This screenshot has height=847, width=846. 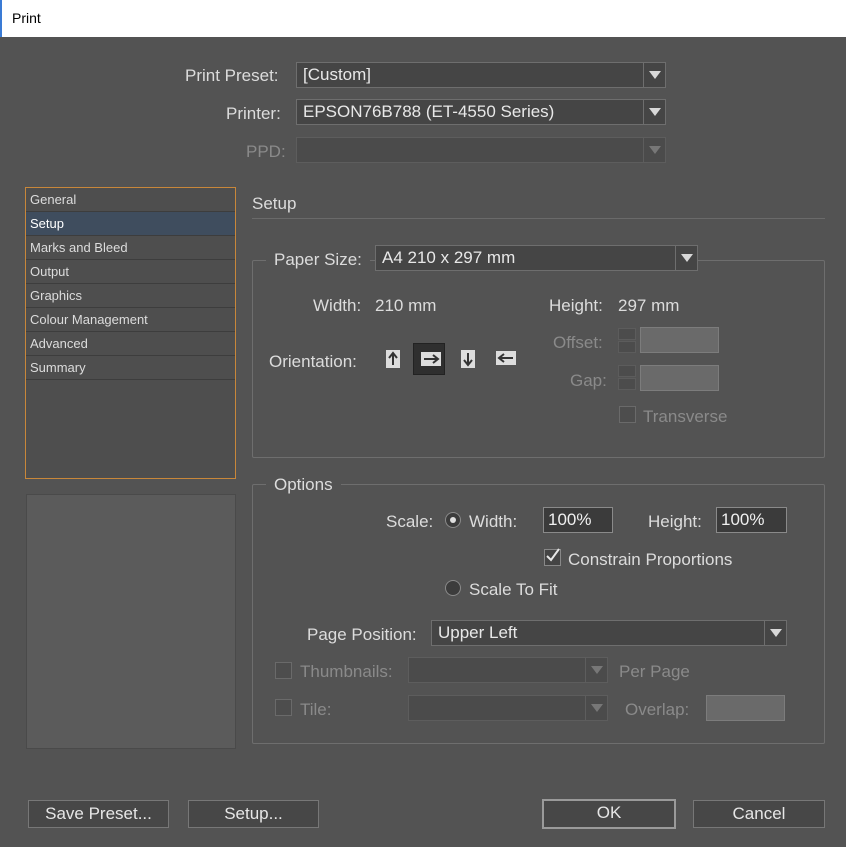 What do you see at coordinates (266, 151) in the screenshot?
I see `ppd-label: PPD:` at bounding box center [266, 151].